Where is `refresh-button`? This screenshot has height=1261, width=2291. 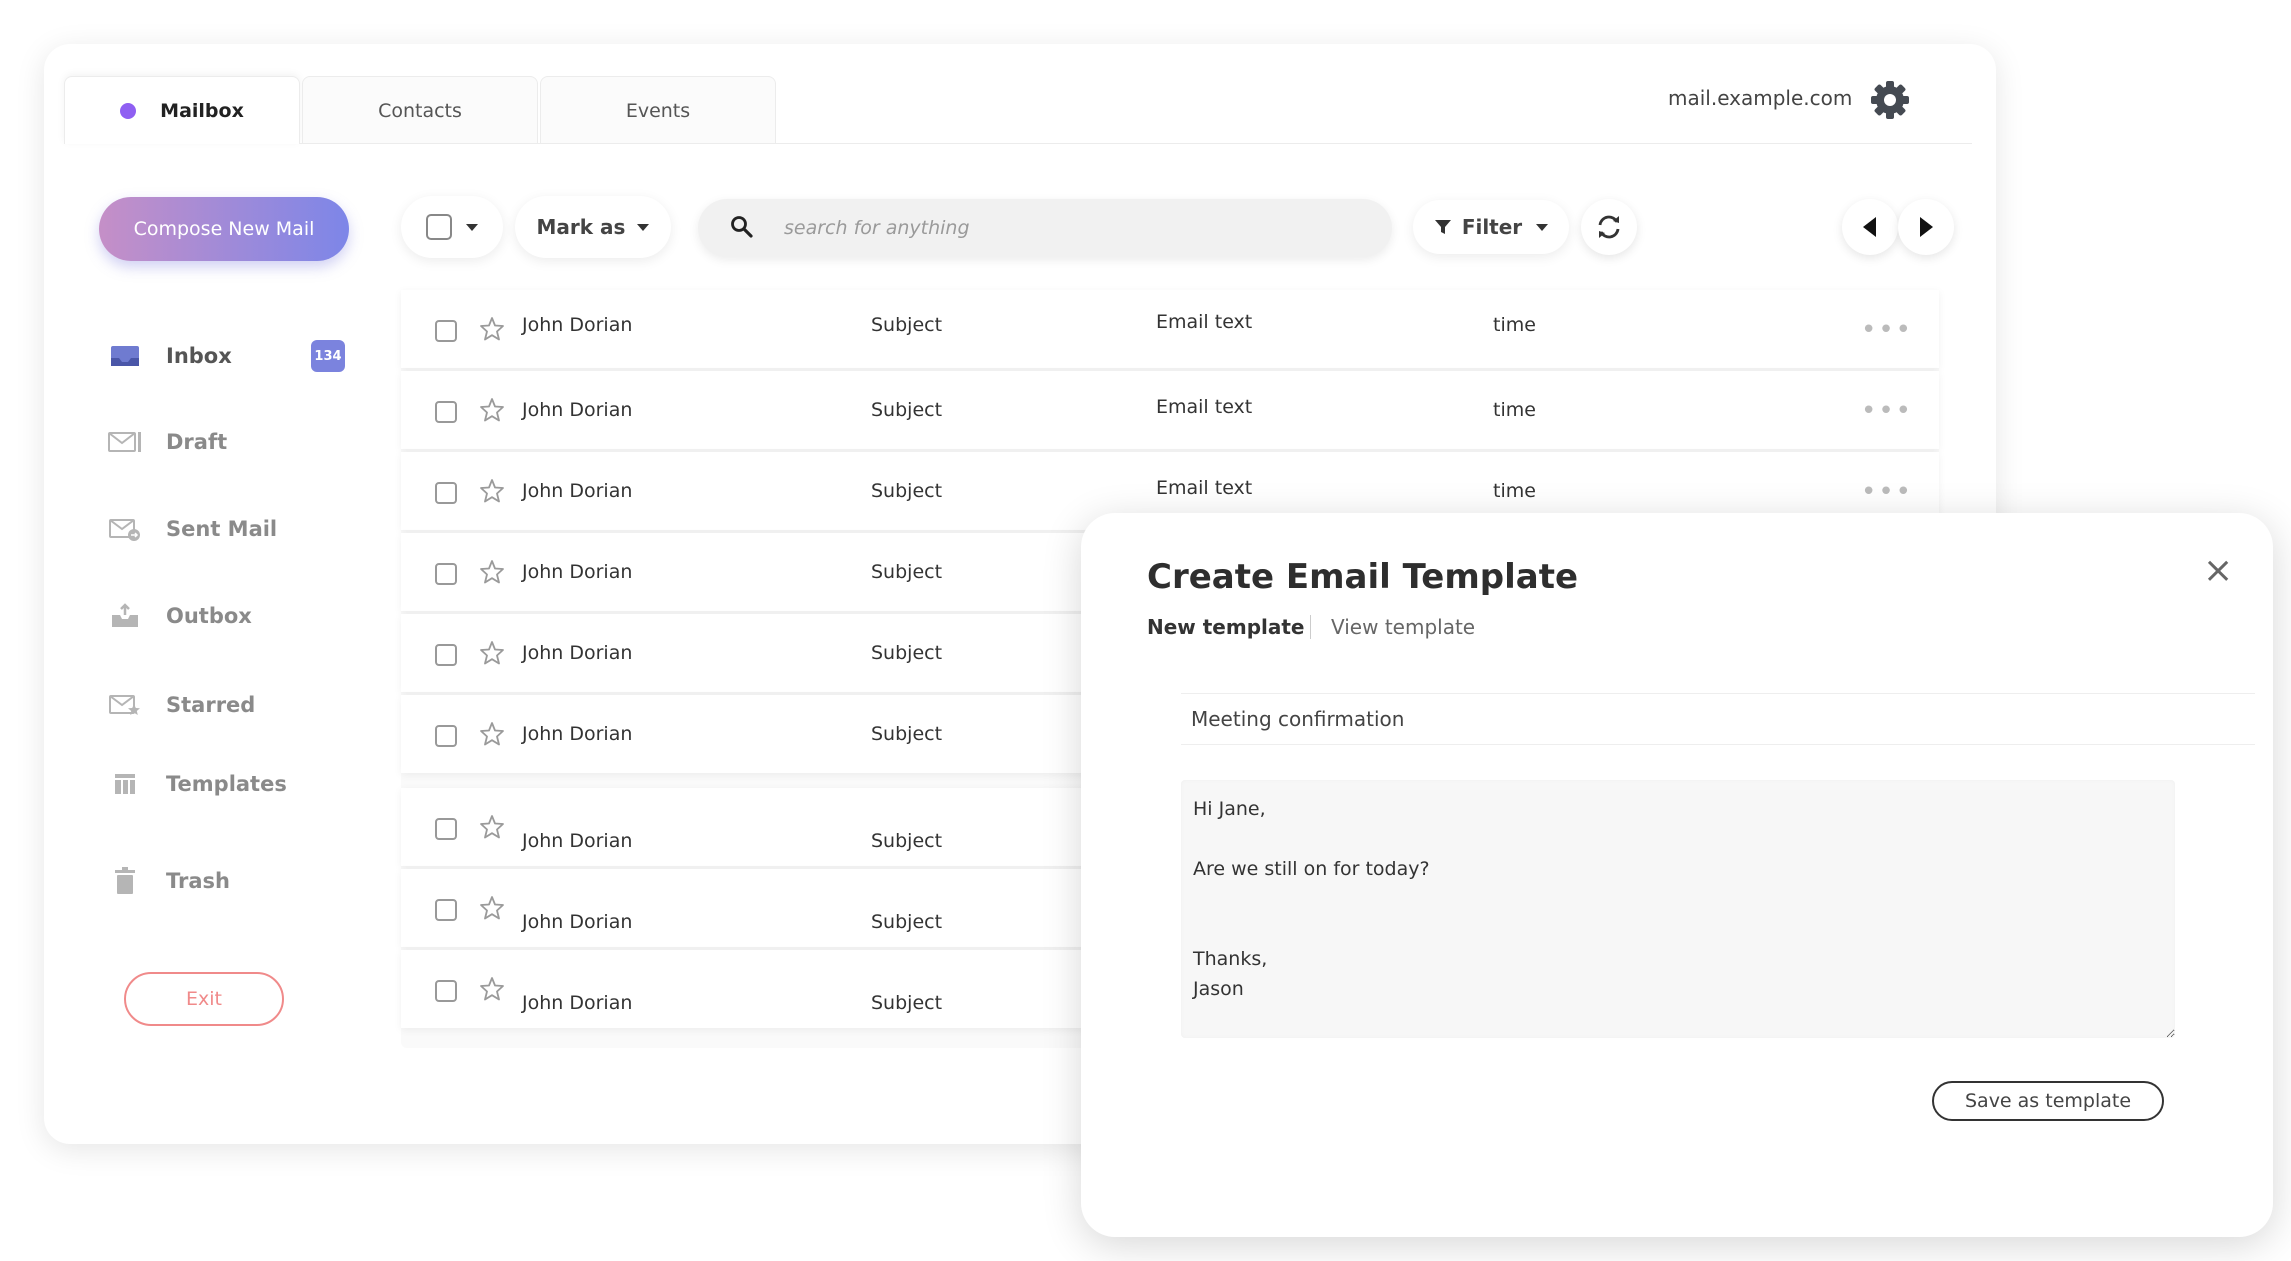 refresh-button is located at coordinates (1609, 227).